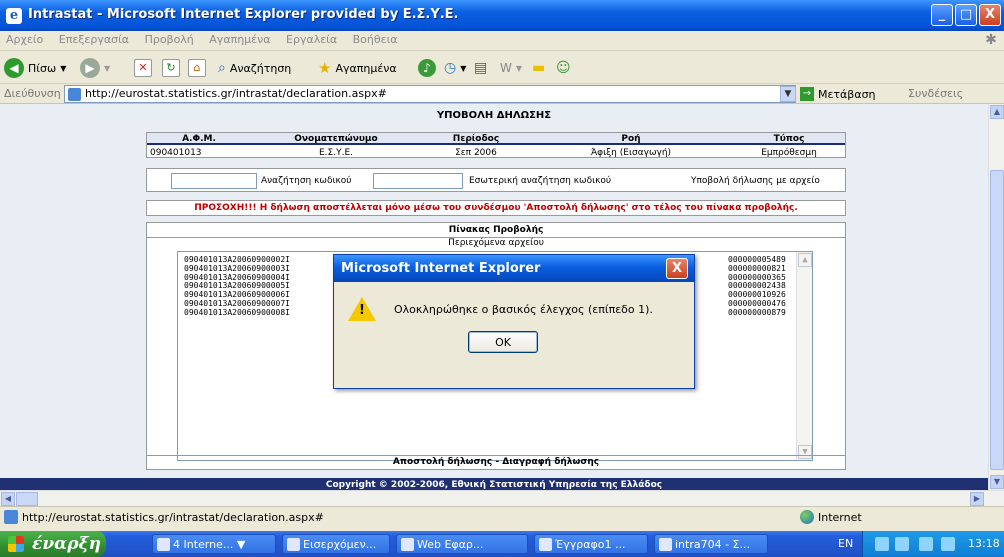 Image resolution: width=1004 pixels, height=557 pixels. Describe the element at coordinates (496, 243) in the screenshot. I see `panel-subtitle: Περιεχόμενα αρχείου` at that location.